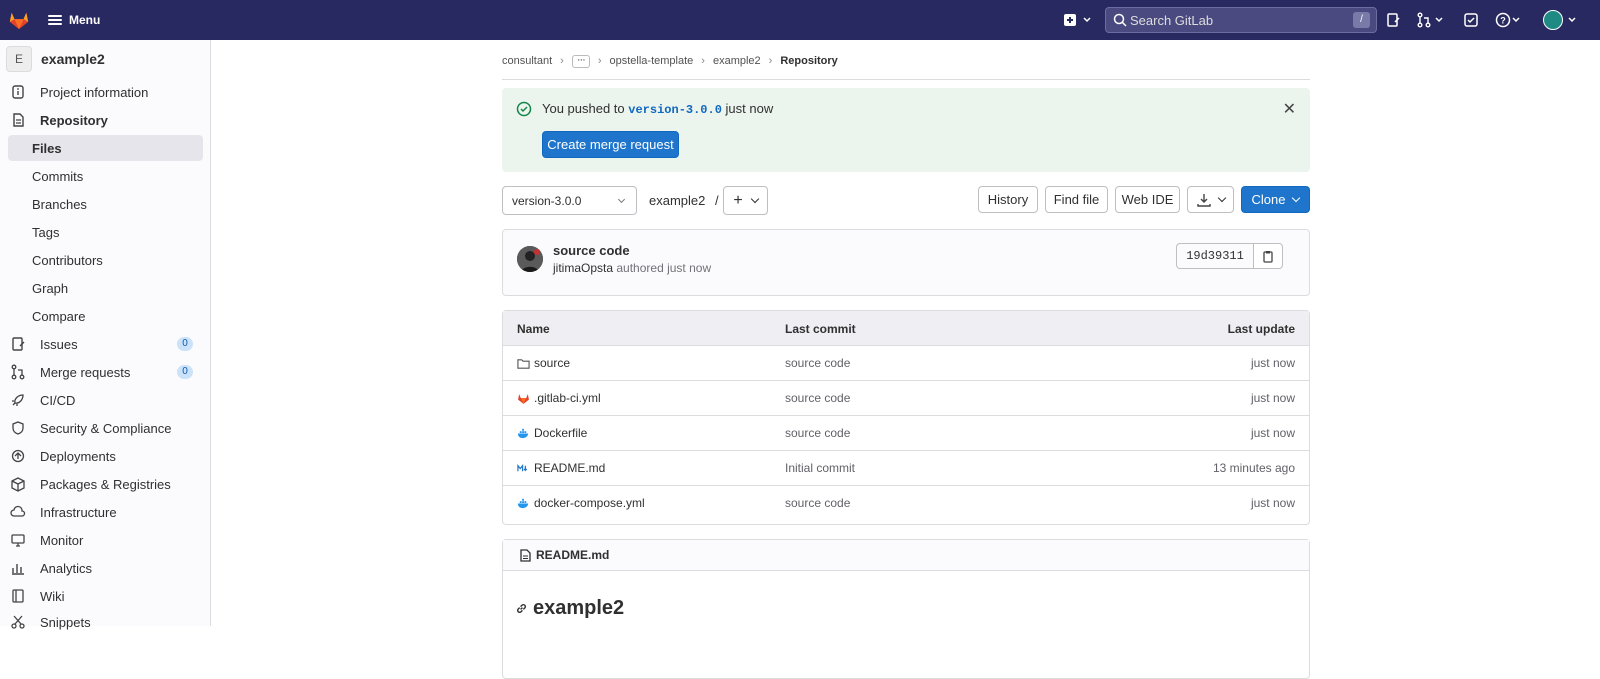 The height and width of the screenshot is (679, 1600). Describe the element at coordinates (664, 268) in the screenshot. I see `commit-time: authored just now` at that location.